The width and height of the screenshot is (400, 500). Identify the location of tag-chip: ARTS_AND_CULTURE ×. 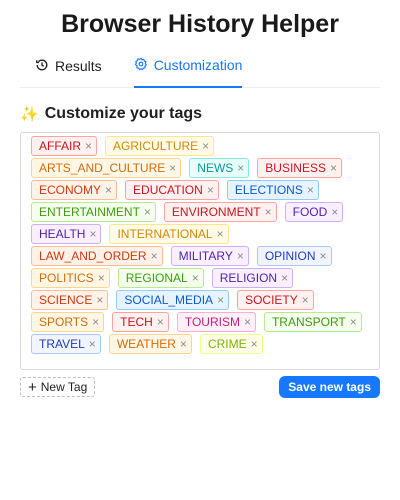
(106, 168).